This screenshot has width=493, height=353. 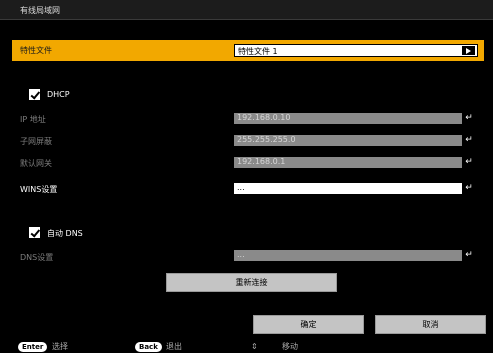 I want to click on ok-button: 确定, so click(x=308, y=324).